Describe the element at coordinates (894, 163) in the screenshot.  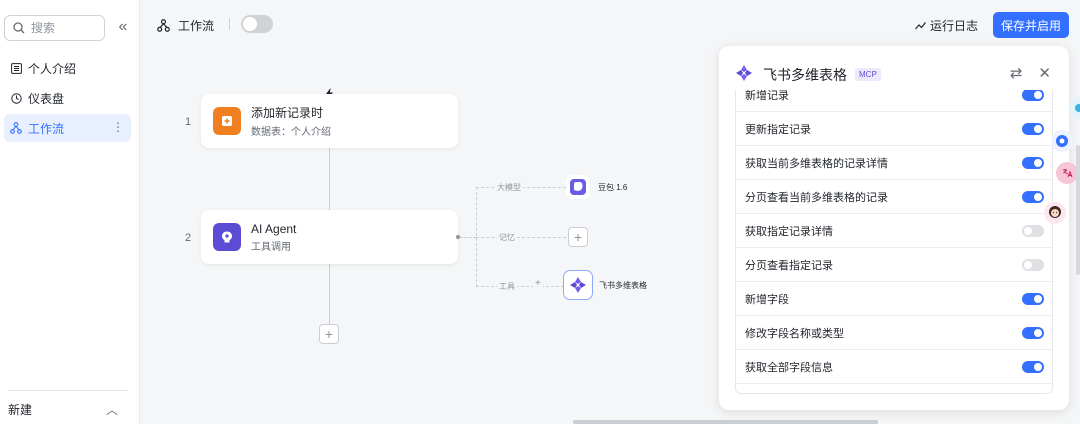
I see `tool-row: 获取当前多维表格的记录详情` at that location.